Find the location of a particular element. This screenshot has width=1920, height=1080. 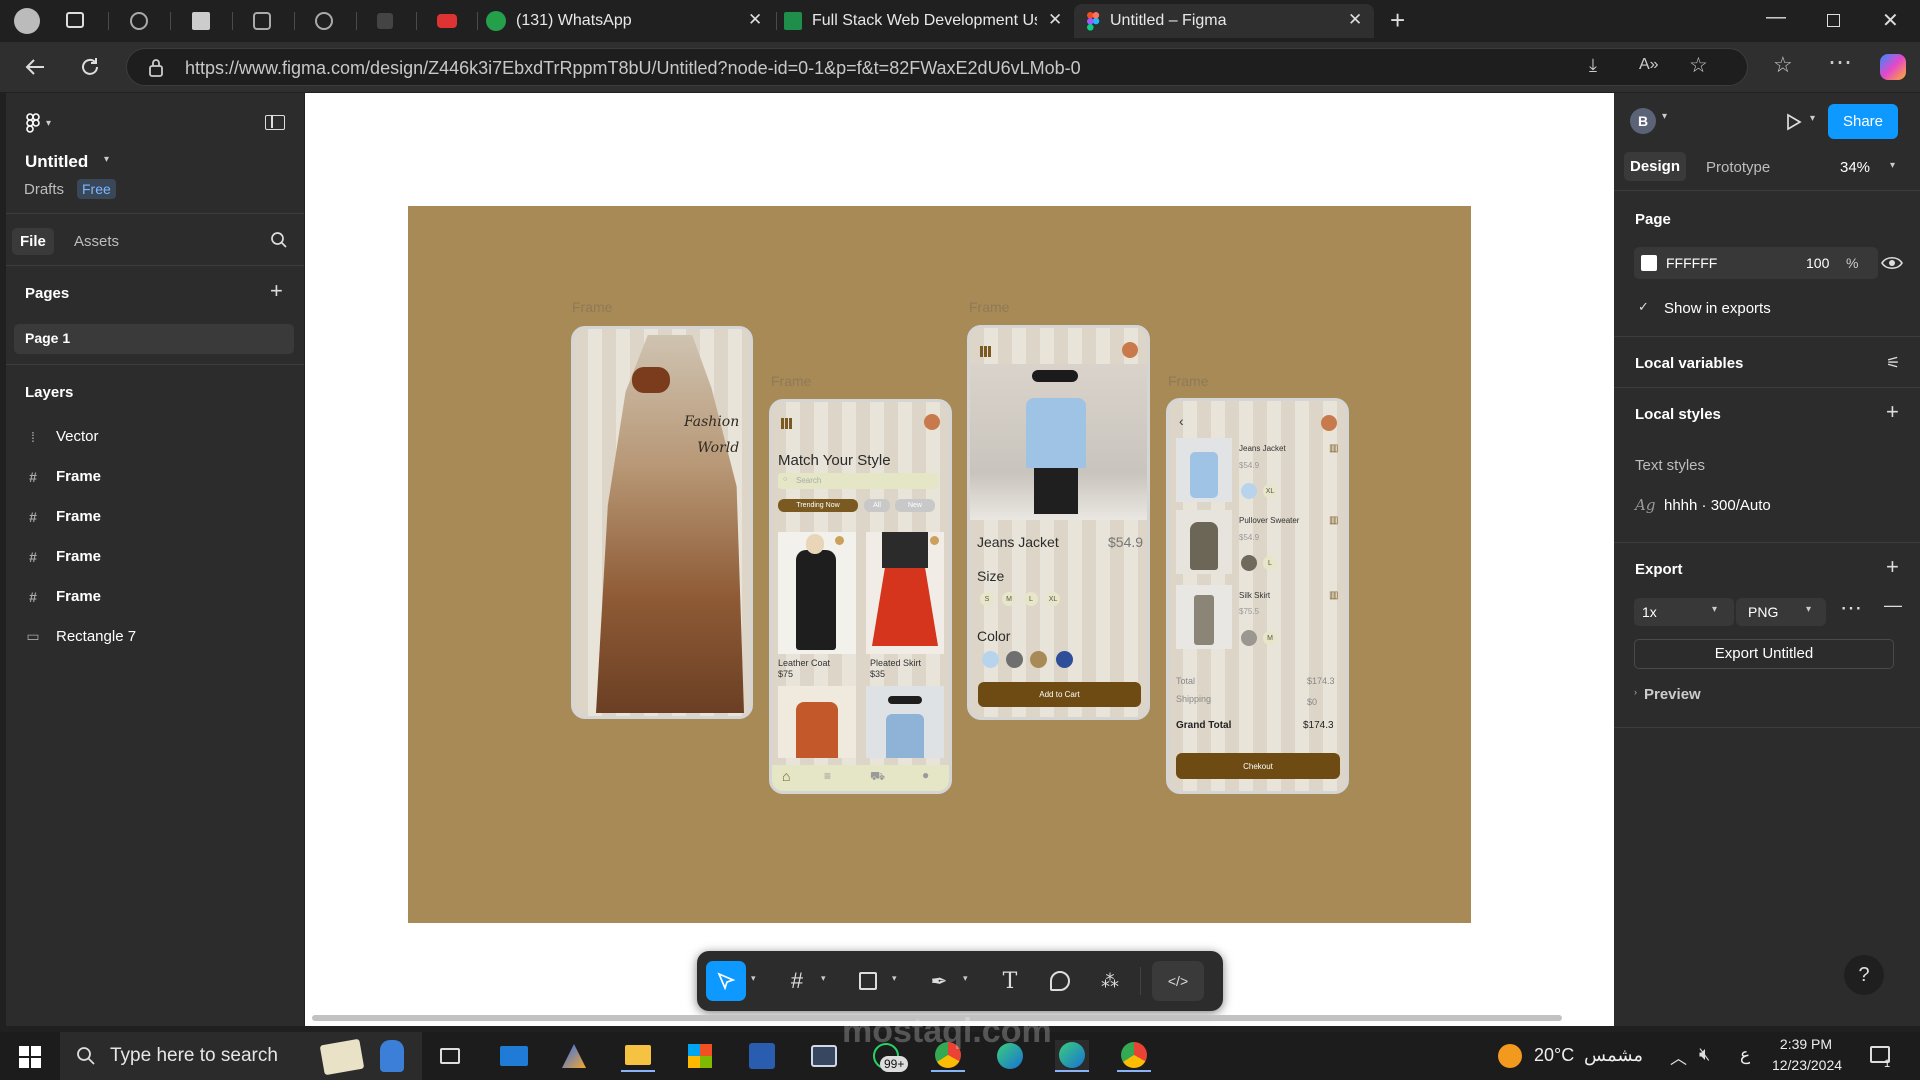

dev-mode-toggle: </> is located at coordinates (1178, 981).